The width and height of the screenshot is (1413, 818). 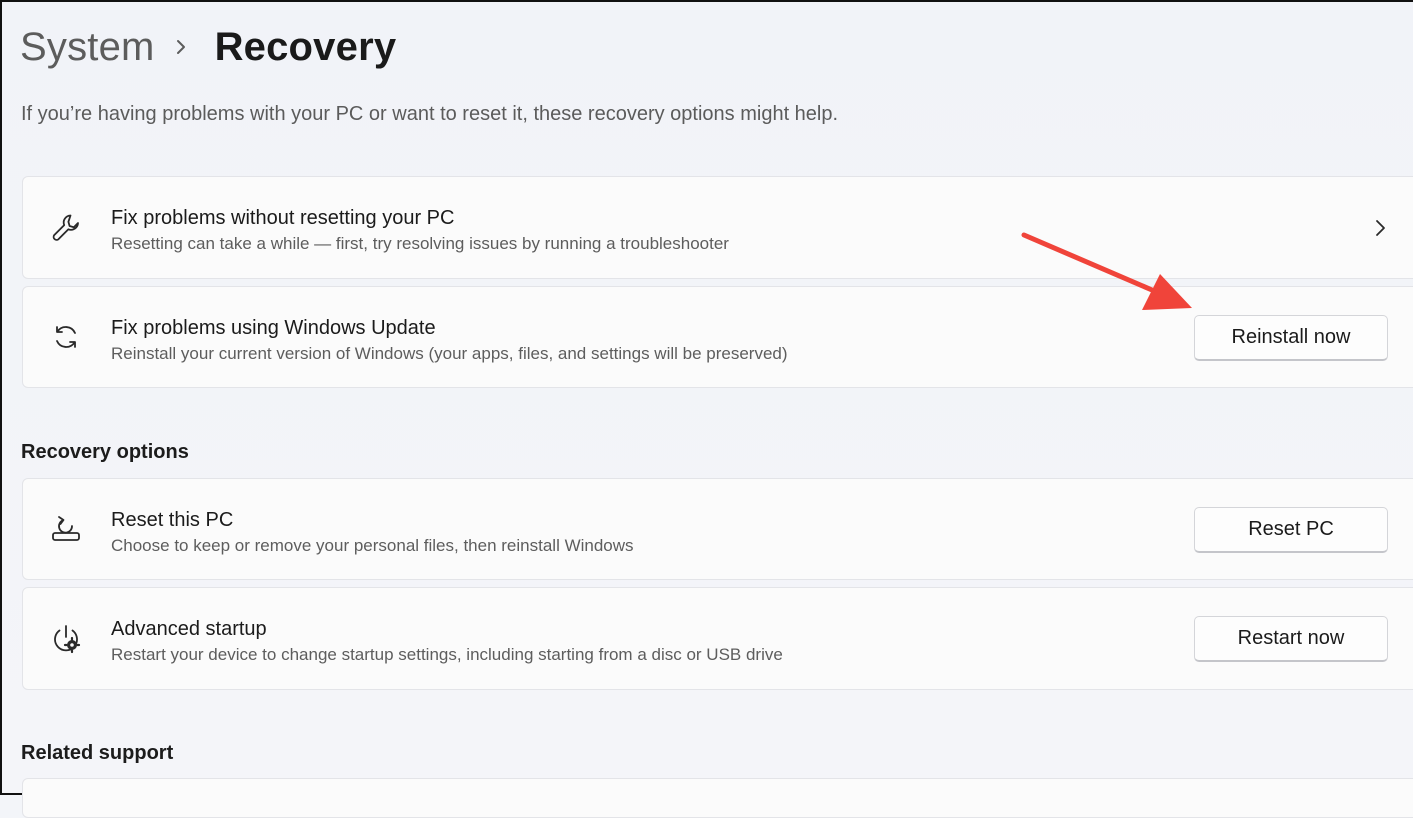 I want to click on related-support-card, so click(x=717, y=798).